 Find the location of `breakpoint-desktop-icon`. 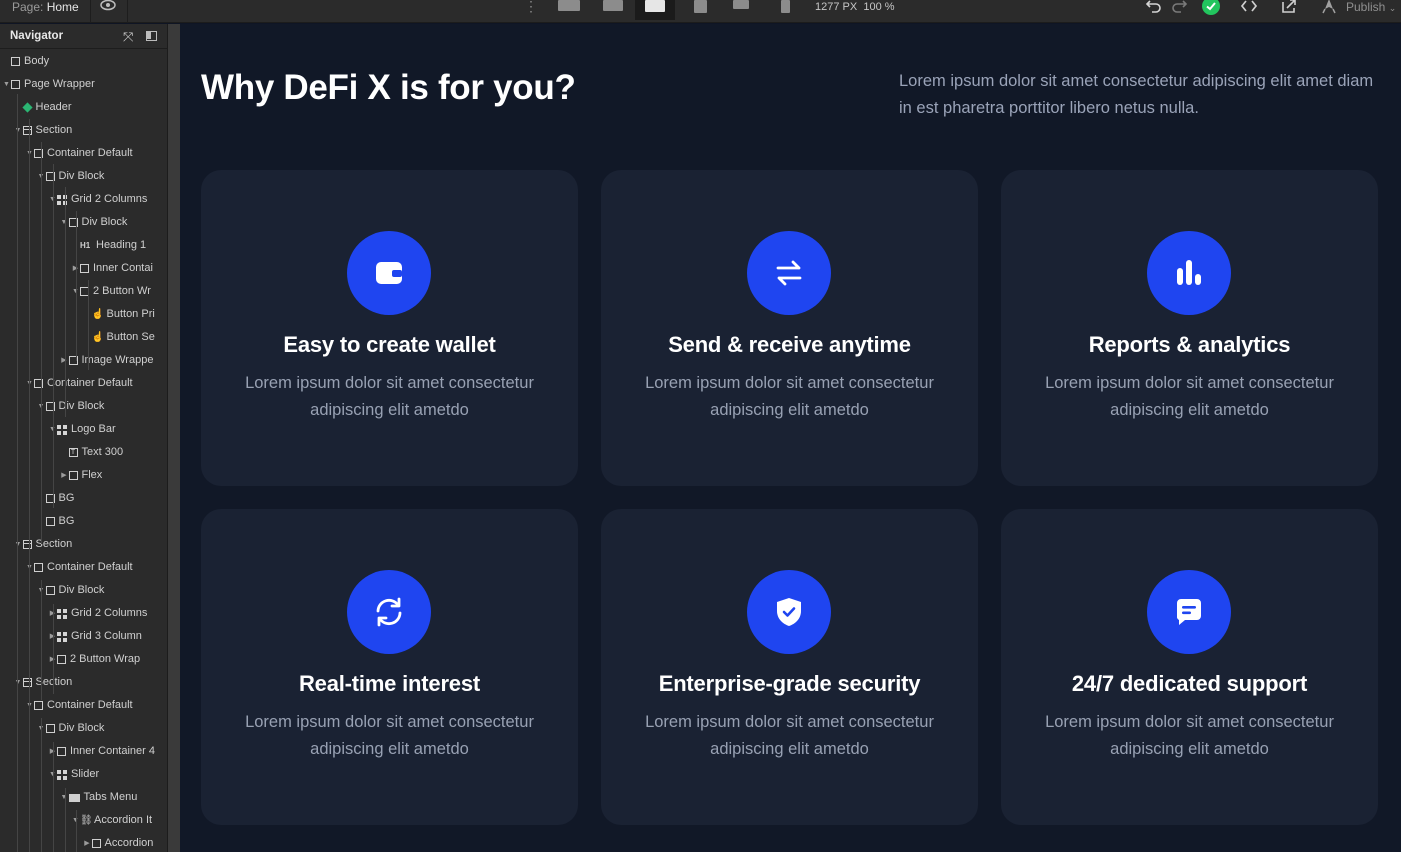

breakpoint-desktop-icon is located at coordinates (613, 10).